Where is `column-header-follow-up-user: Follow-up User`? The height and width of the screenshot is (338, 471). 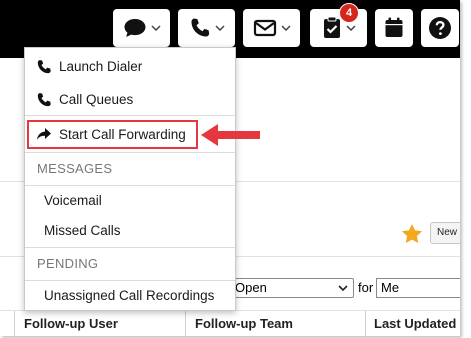
column-header-follow-up-user: Follow-up User is located at coordinates (71, 323).